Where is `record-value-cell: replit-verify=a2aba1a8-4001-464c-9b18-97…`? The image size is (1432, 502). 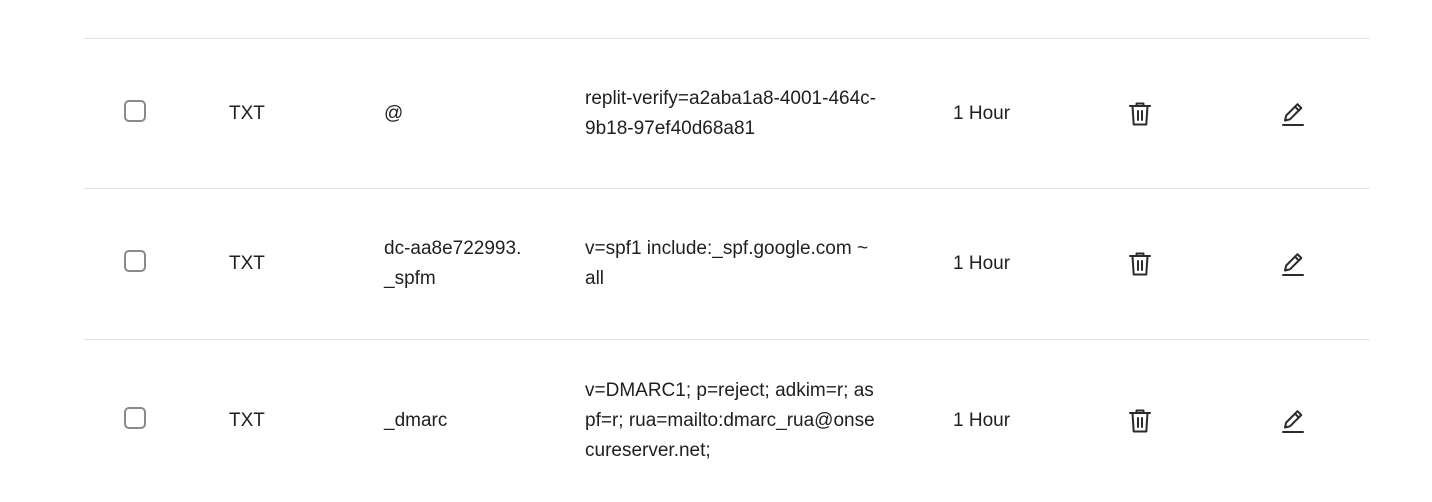
record-value-cell: replit-verify=a2aba1a8-4001-464c-9b18-97… is located at coordinates (731, 113).